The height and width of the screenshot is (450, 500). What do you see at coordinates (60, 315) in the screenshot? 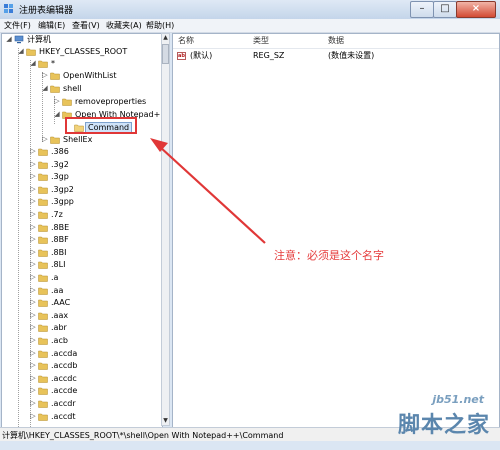
I see `tree-label: .aax` at bounding box center [60, 315].